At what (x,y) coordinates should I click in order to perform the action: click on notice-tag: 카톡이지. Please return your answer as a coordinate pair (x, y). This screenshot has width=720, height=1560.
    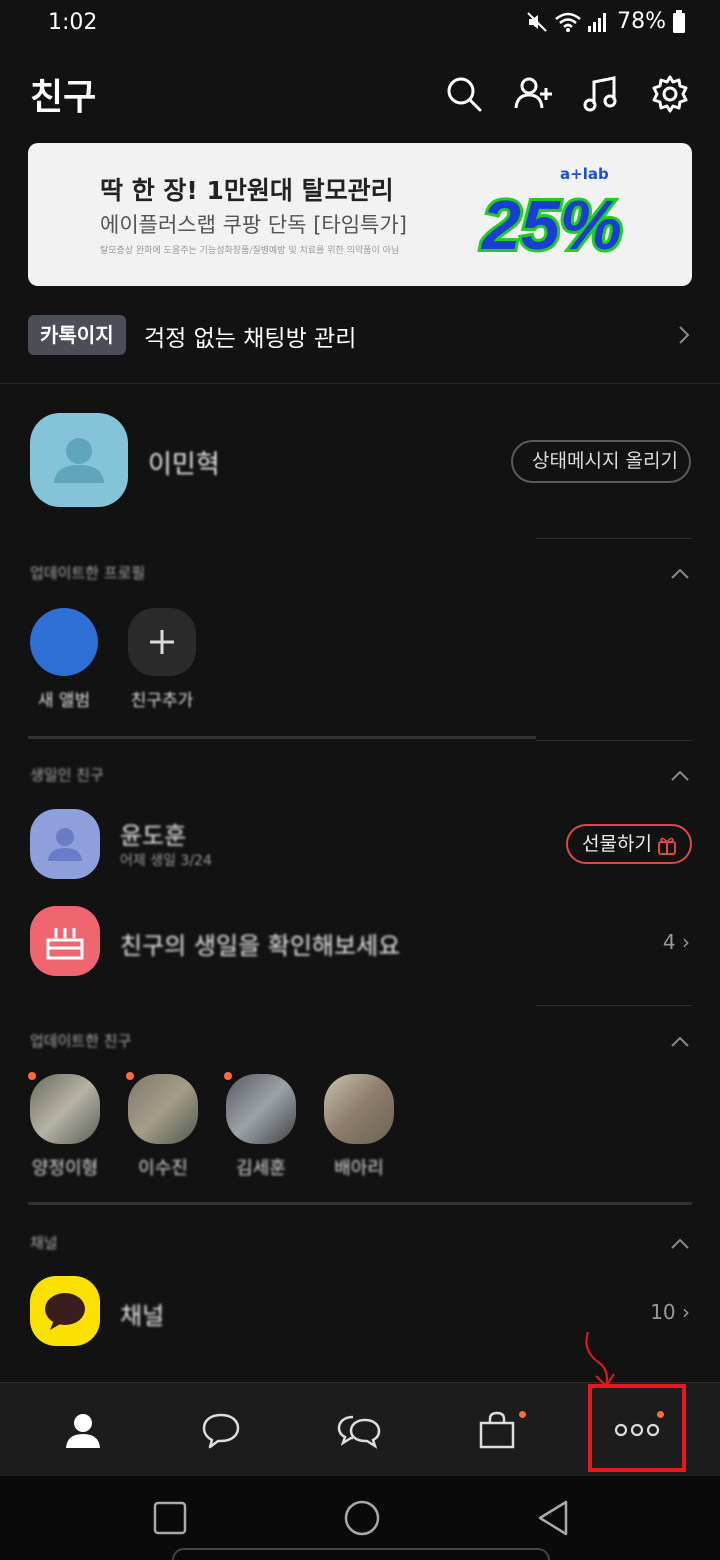
    Looking at the image, I should click on (77, 335).